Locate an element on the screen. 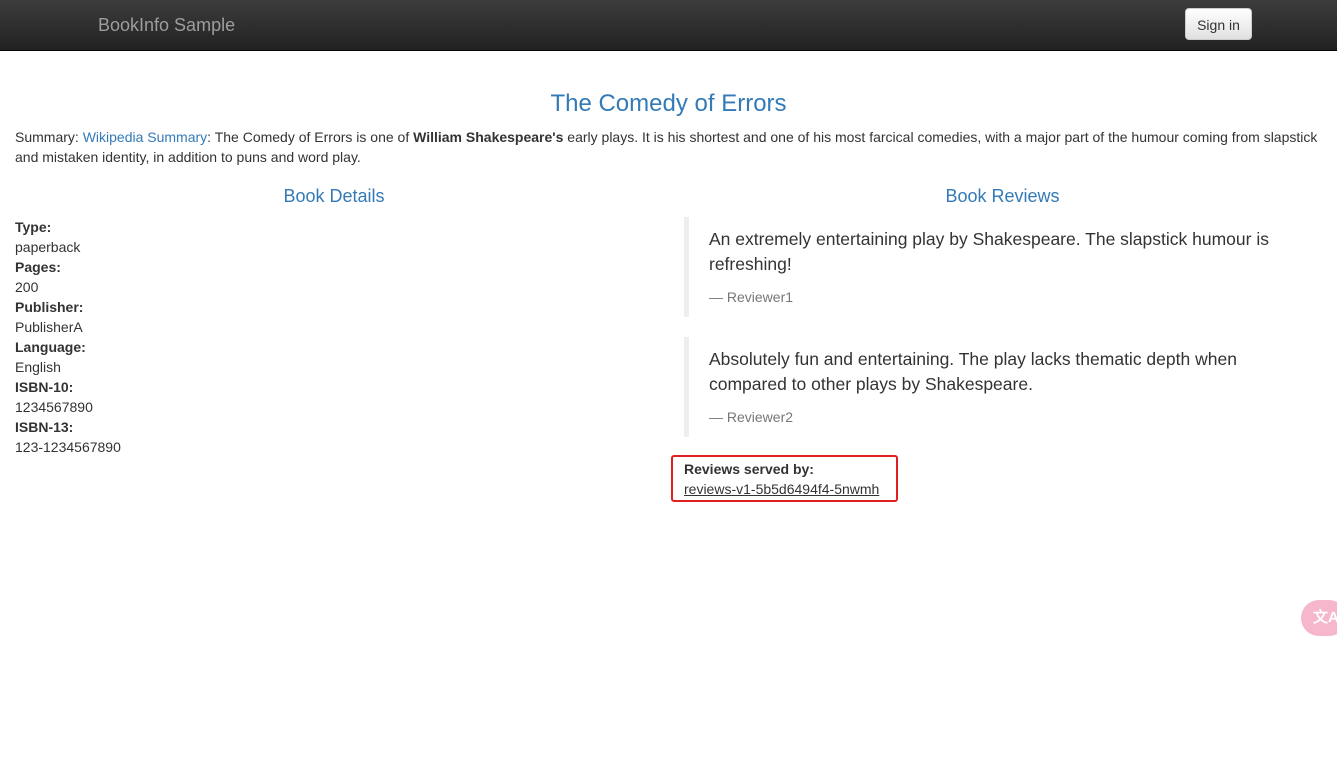 Image resolution: width=1337 pixels, height=765 pixels. detail-value-publisher: PublisherA is located at coordinates (49, 327).